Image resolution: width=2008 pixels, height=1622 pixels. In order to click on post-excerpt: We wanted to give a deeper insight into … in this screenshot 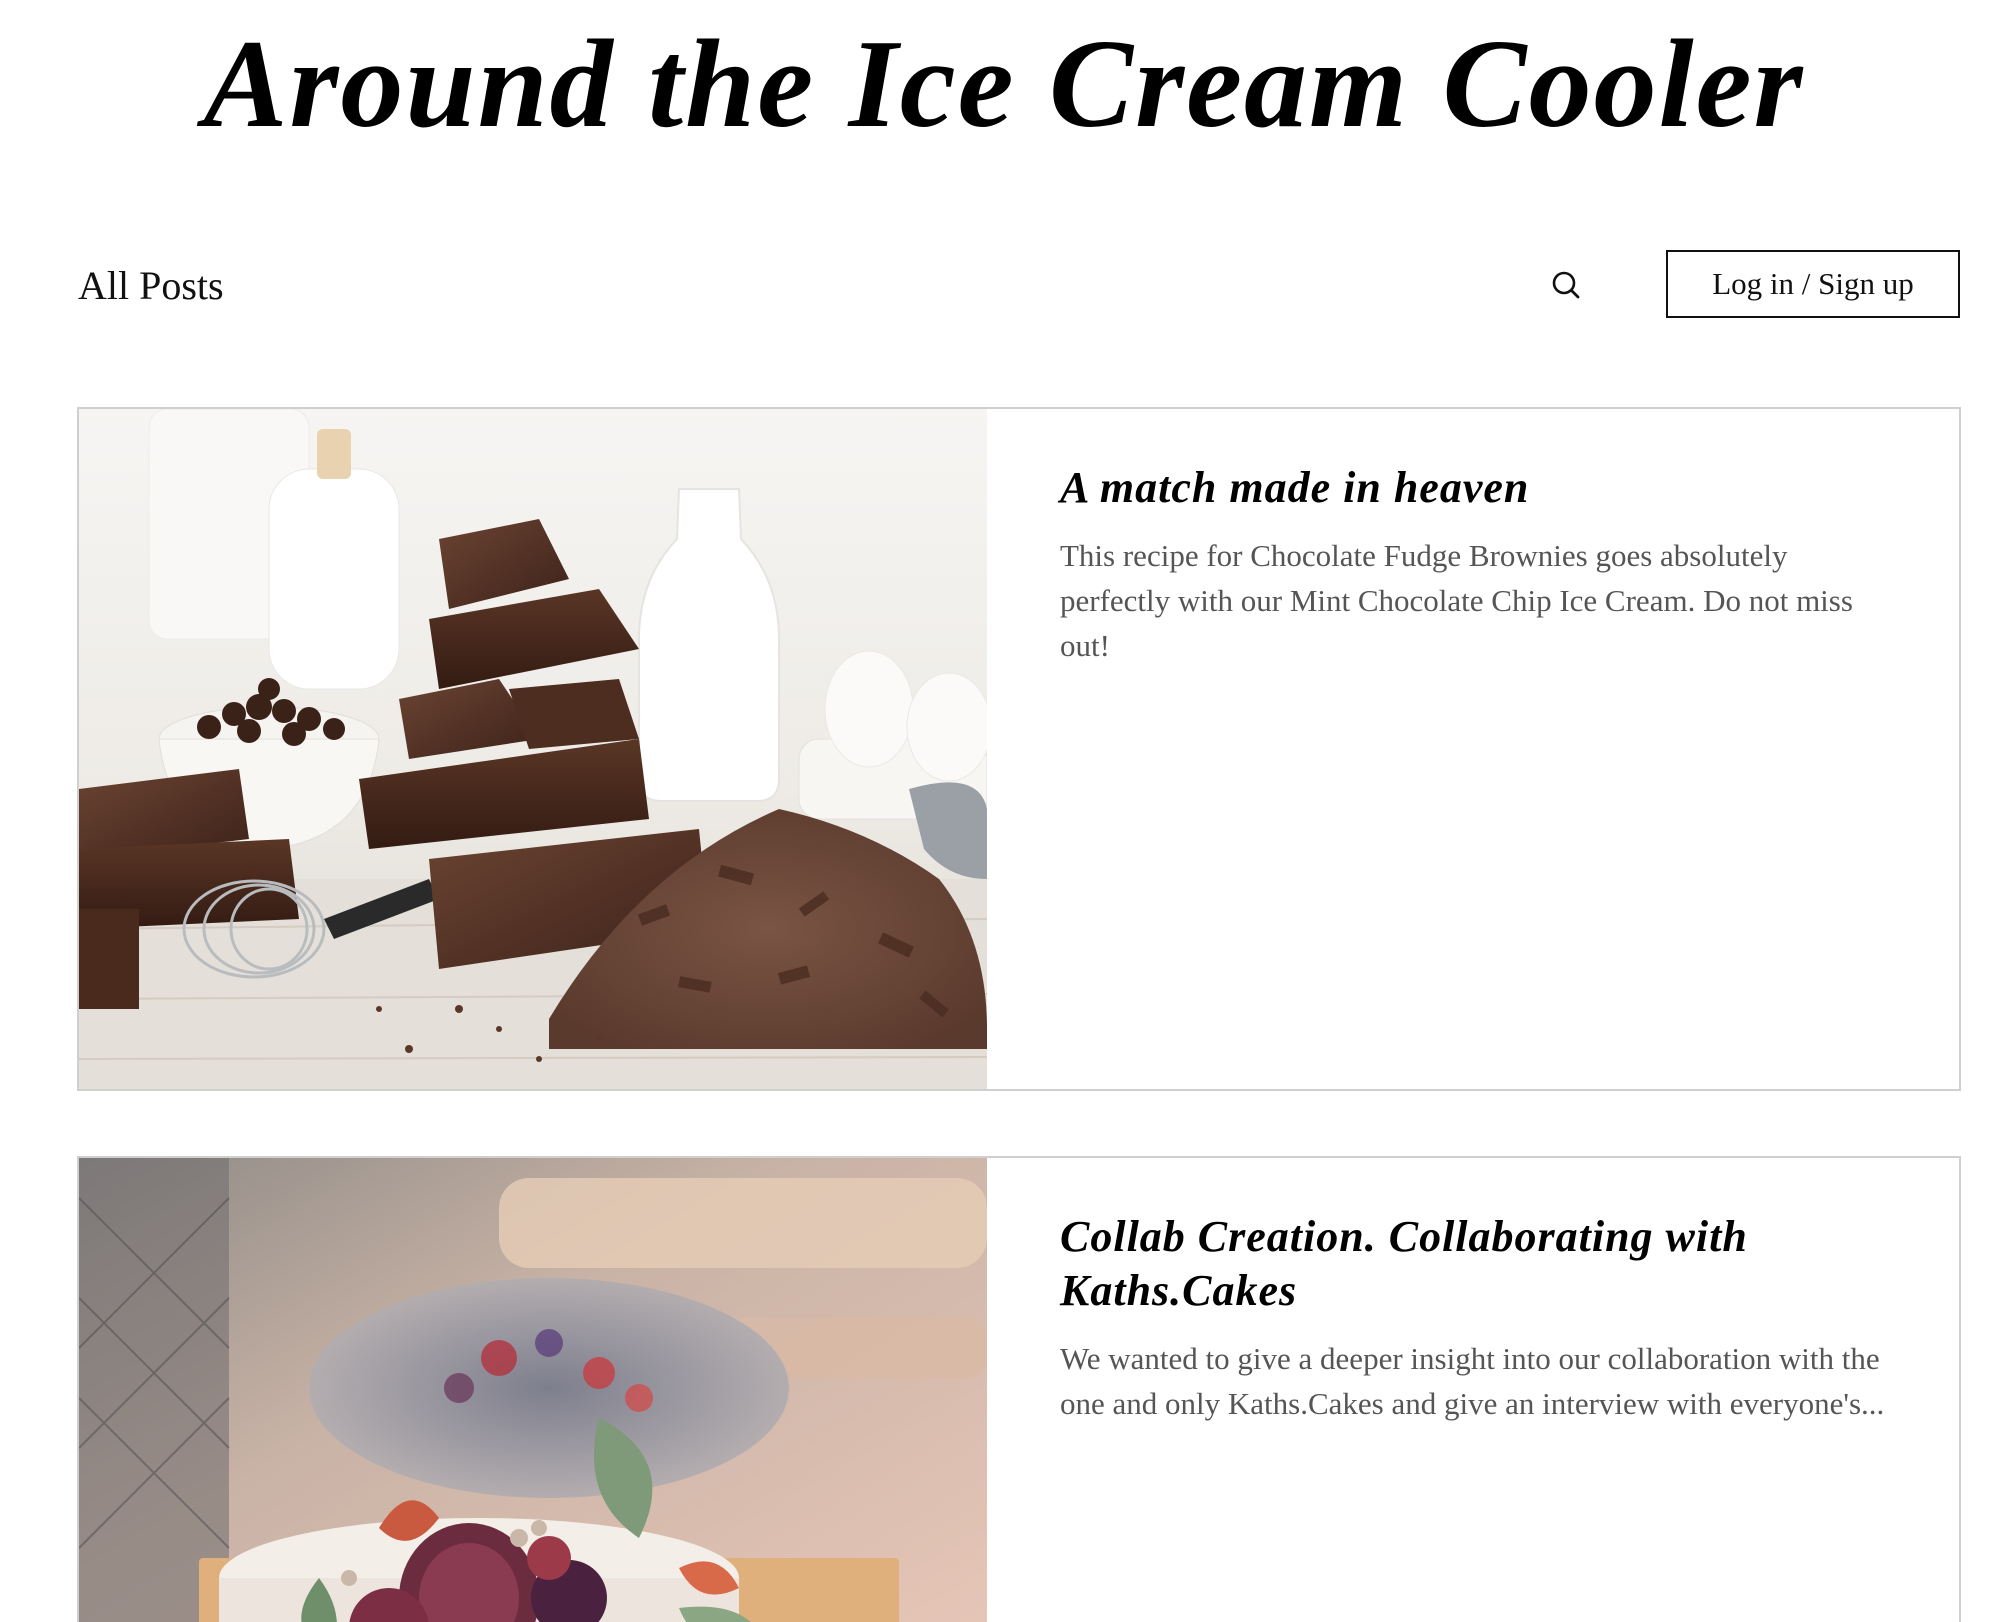, I will do `click(1472, 1381)`.